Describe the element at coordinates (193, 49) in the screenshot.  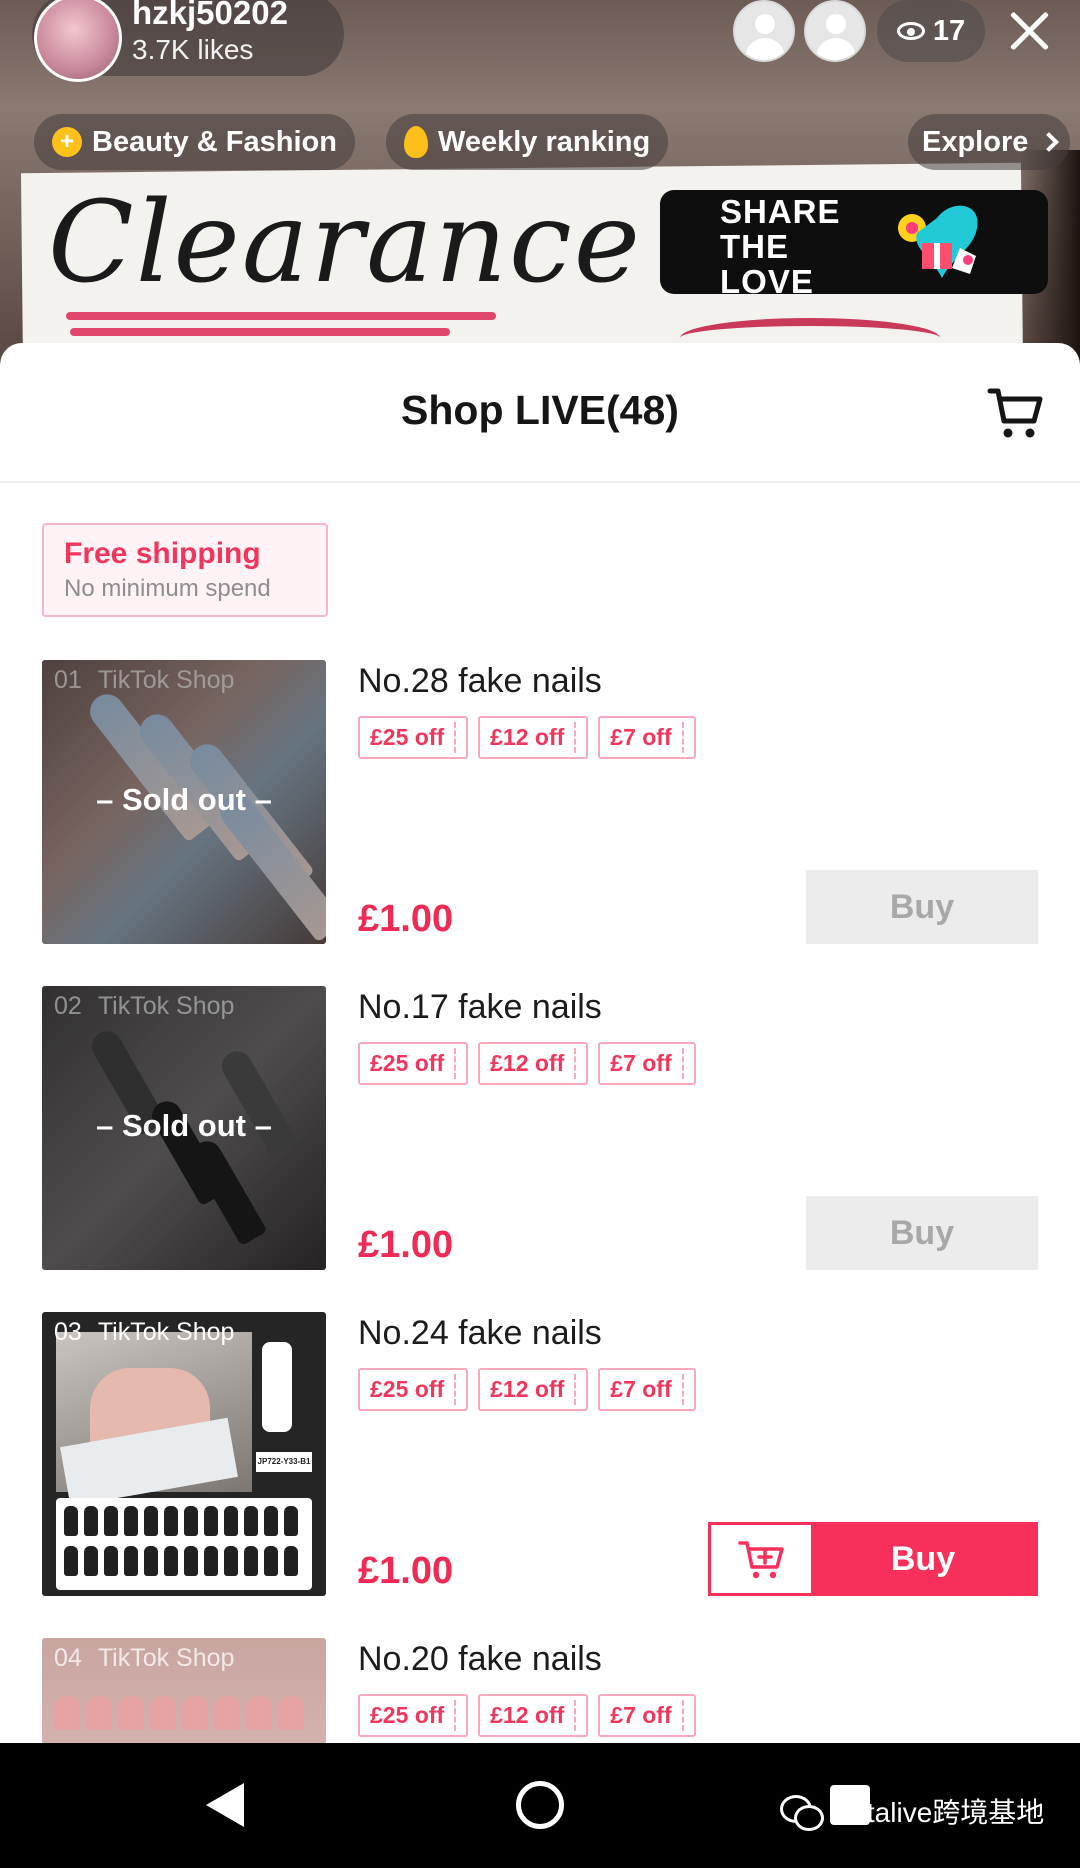
I see `host-likes: 3.7K likes` at that location.